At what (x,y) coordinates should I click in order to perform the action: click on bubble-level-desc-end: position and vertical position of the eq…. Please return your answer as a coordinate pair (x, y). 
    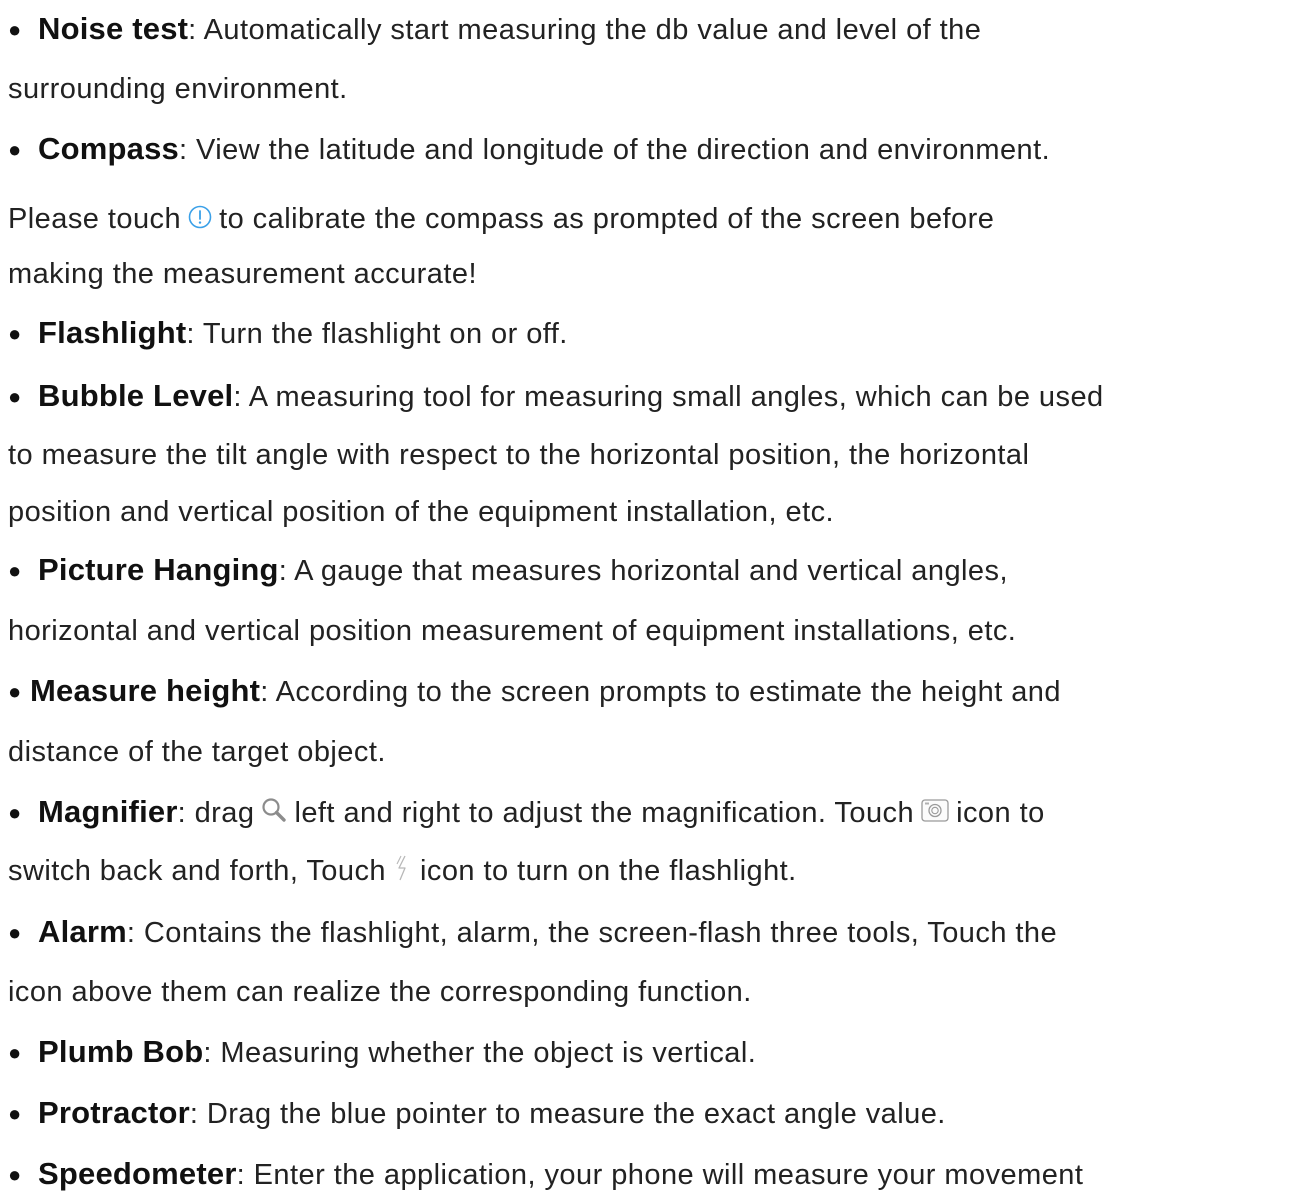
    Looking at the image, I should click on (421, 512).